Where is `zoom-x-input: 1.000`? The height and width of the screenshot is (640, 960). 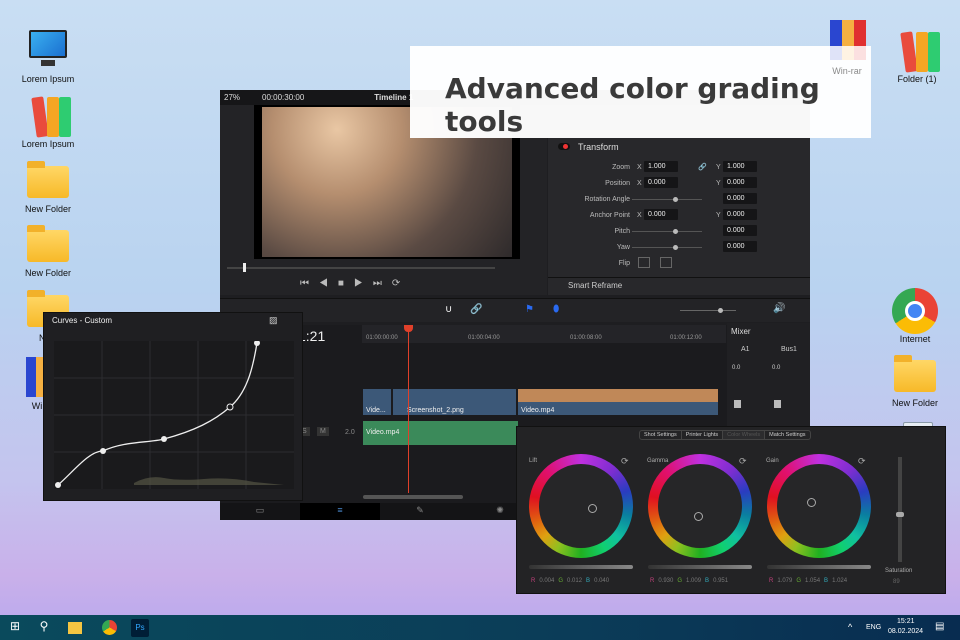
zoom-x-input: 1.000 is located at coordinates (661, 166).